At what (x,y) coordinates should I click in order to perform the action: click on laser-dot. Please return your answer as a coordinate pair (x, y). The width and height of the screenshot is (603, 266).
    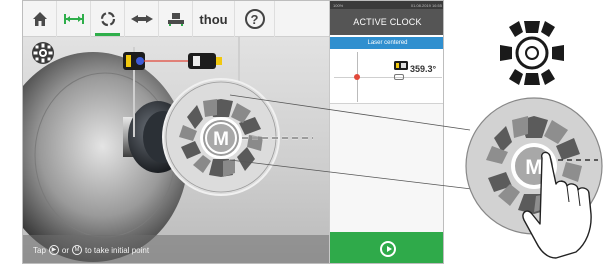
    Looking at the image, I should click on (357, 77).